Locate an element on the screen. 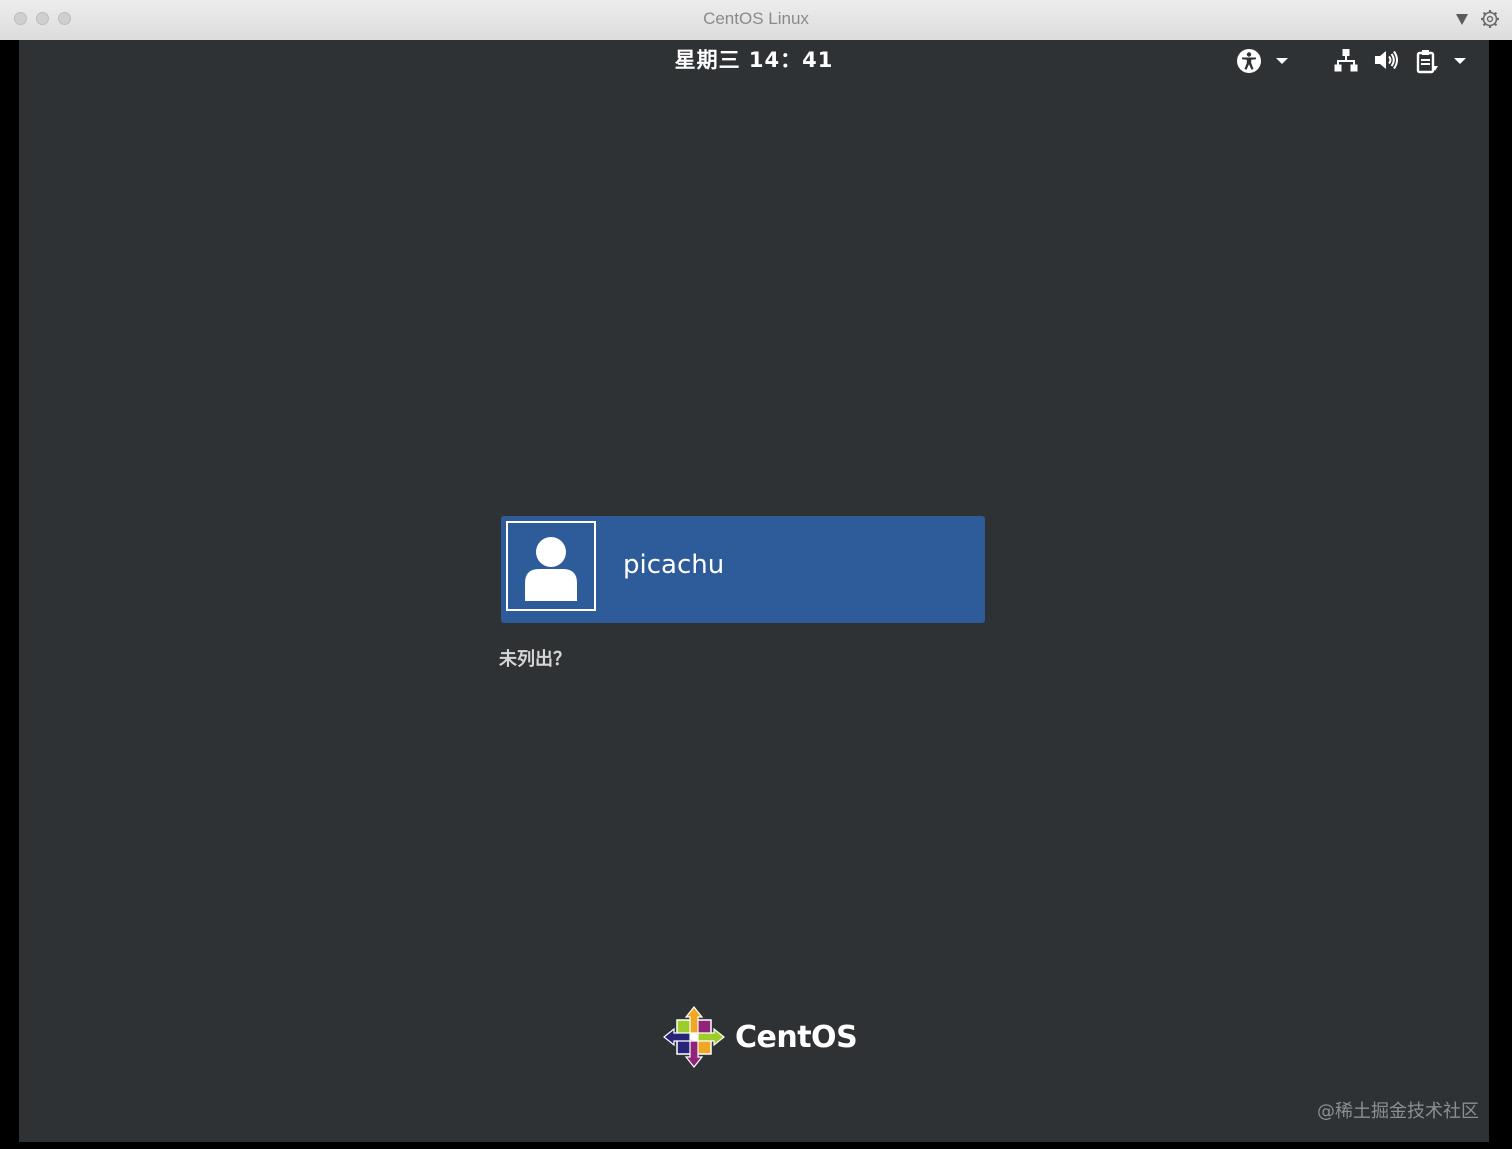 This screenshot has width=1512, height=1149. window-title: CentOS Linux is located at coordinates (756, 18).